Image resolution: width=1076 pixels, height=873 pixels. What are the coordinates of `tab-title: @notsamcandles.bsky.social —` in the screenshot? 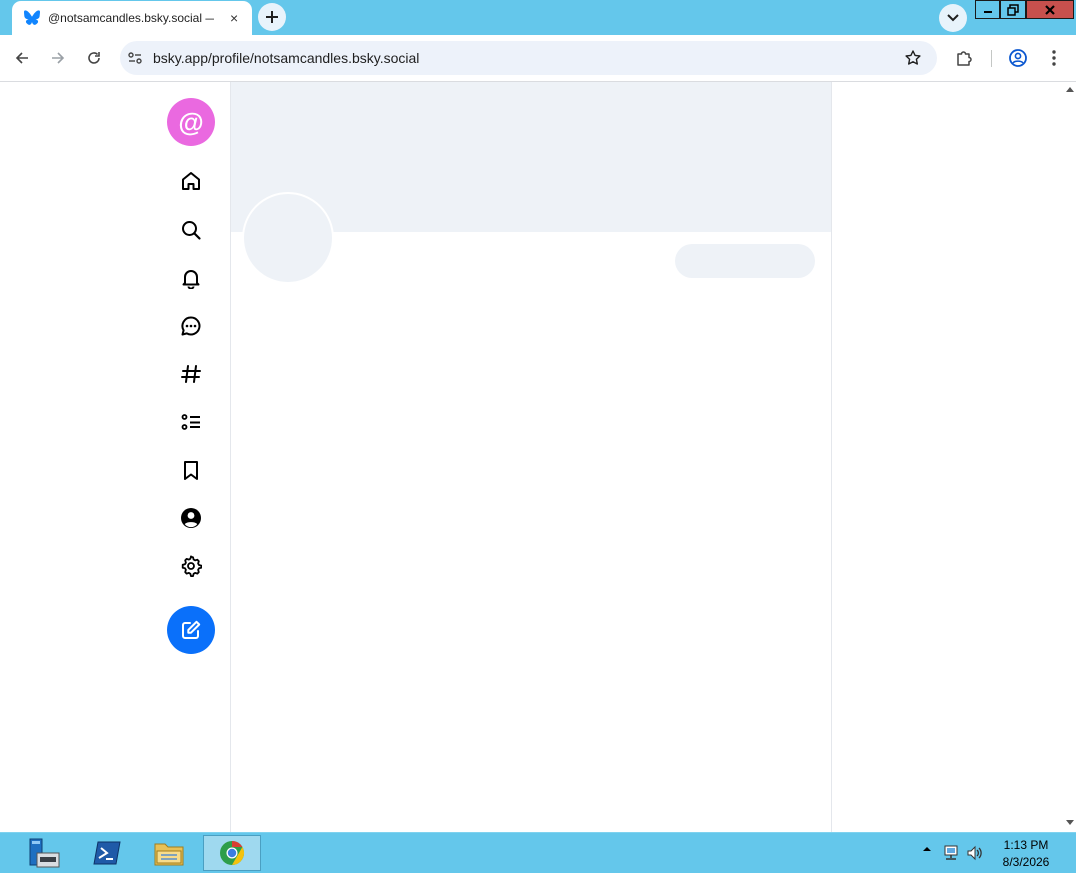 It's located at (131, 18).